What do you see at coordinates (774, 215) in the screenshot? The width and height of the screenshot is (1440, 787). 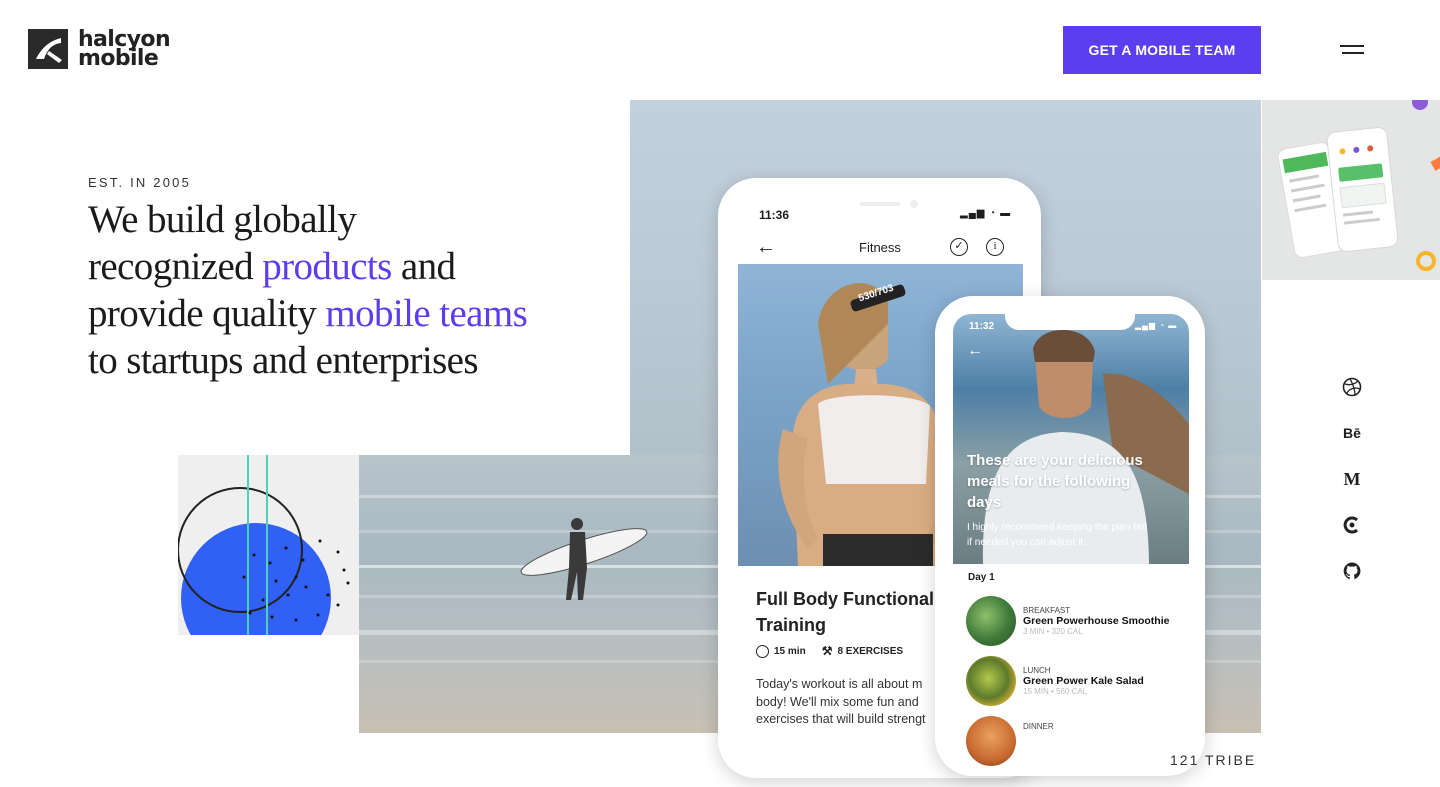 I see `status-time: 11:36` at bounding box center [774, 215].